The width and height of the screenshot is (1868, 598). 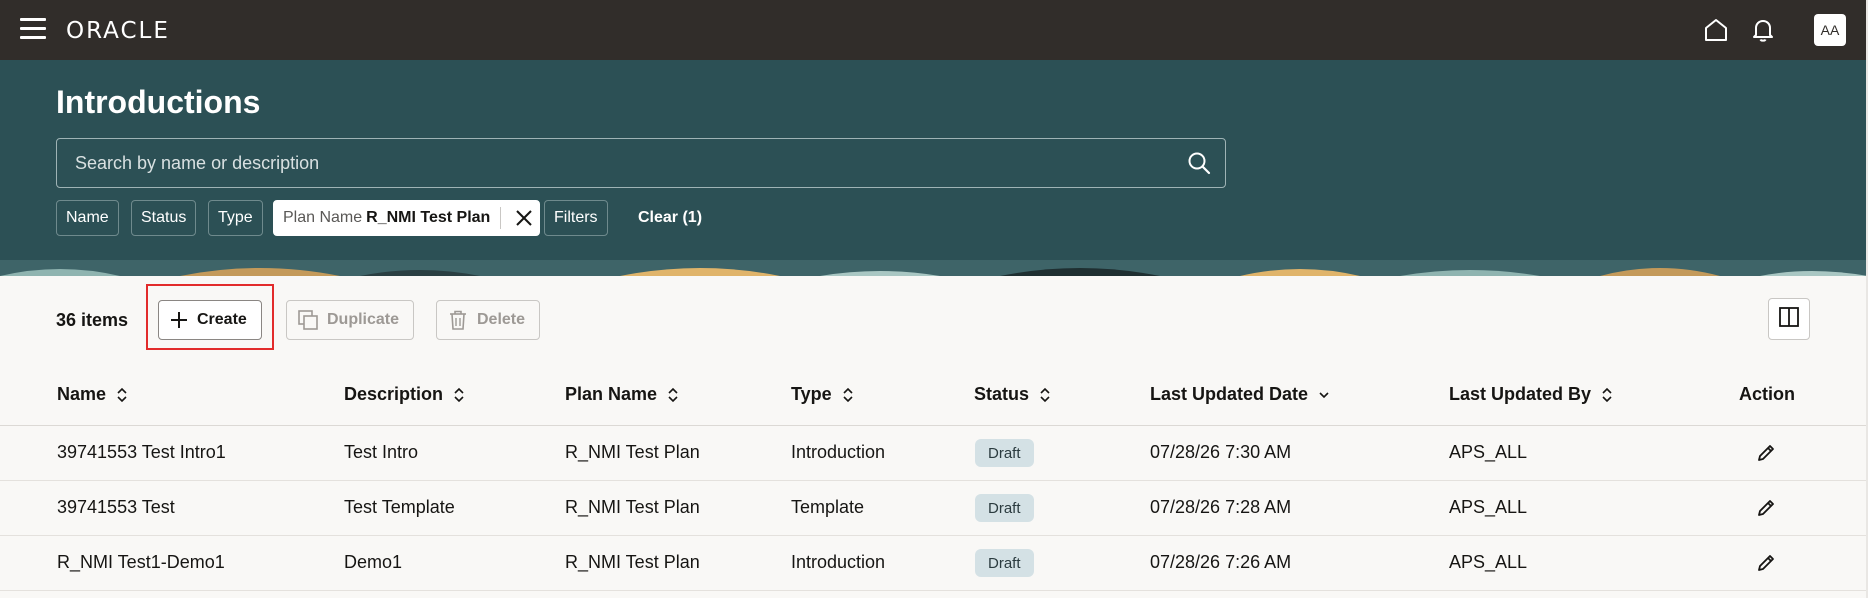 What do you see at coordinates (1221, 452) in the screenshot?
I see `cell-last-updated-date: 07/28/26 7:30 AM` at bounding box center [1221, 452].